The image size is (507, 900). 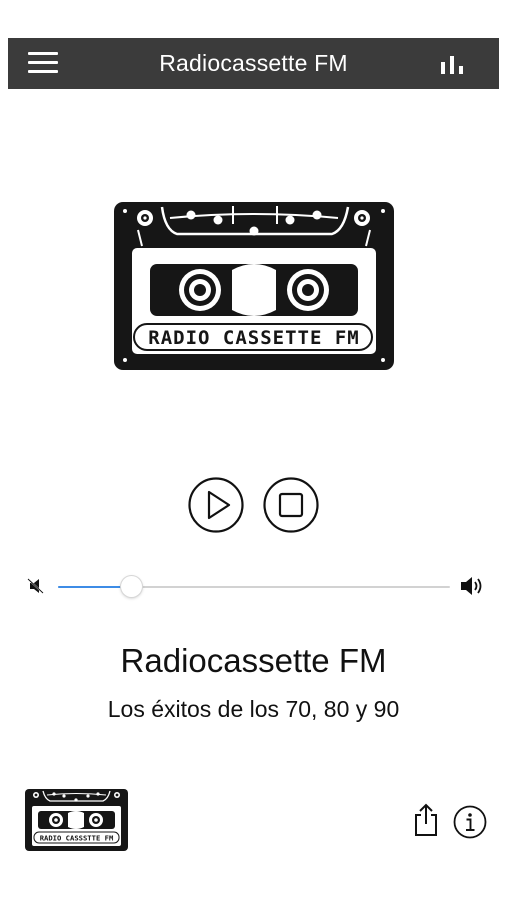 What do you see at coordinates (43, 63) in the screenshot?
I see `menu-button` at bounding box center [43, 63].